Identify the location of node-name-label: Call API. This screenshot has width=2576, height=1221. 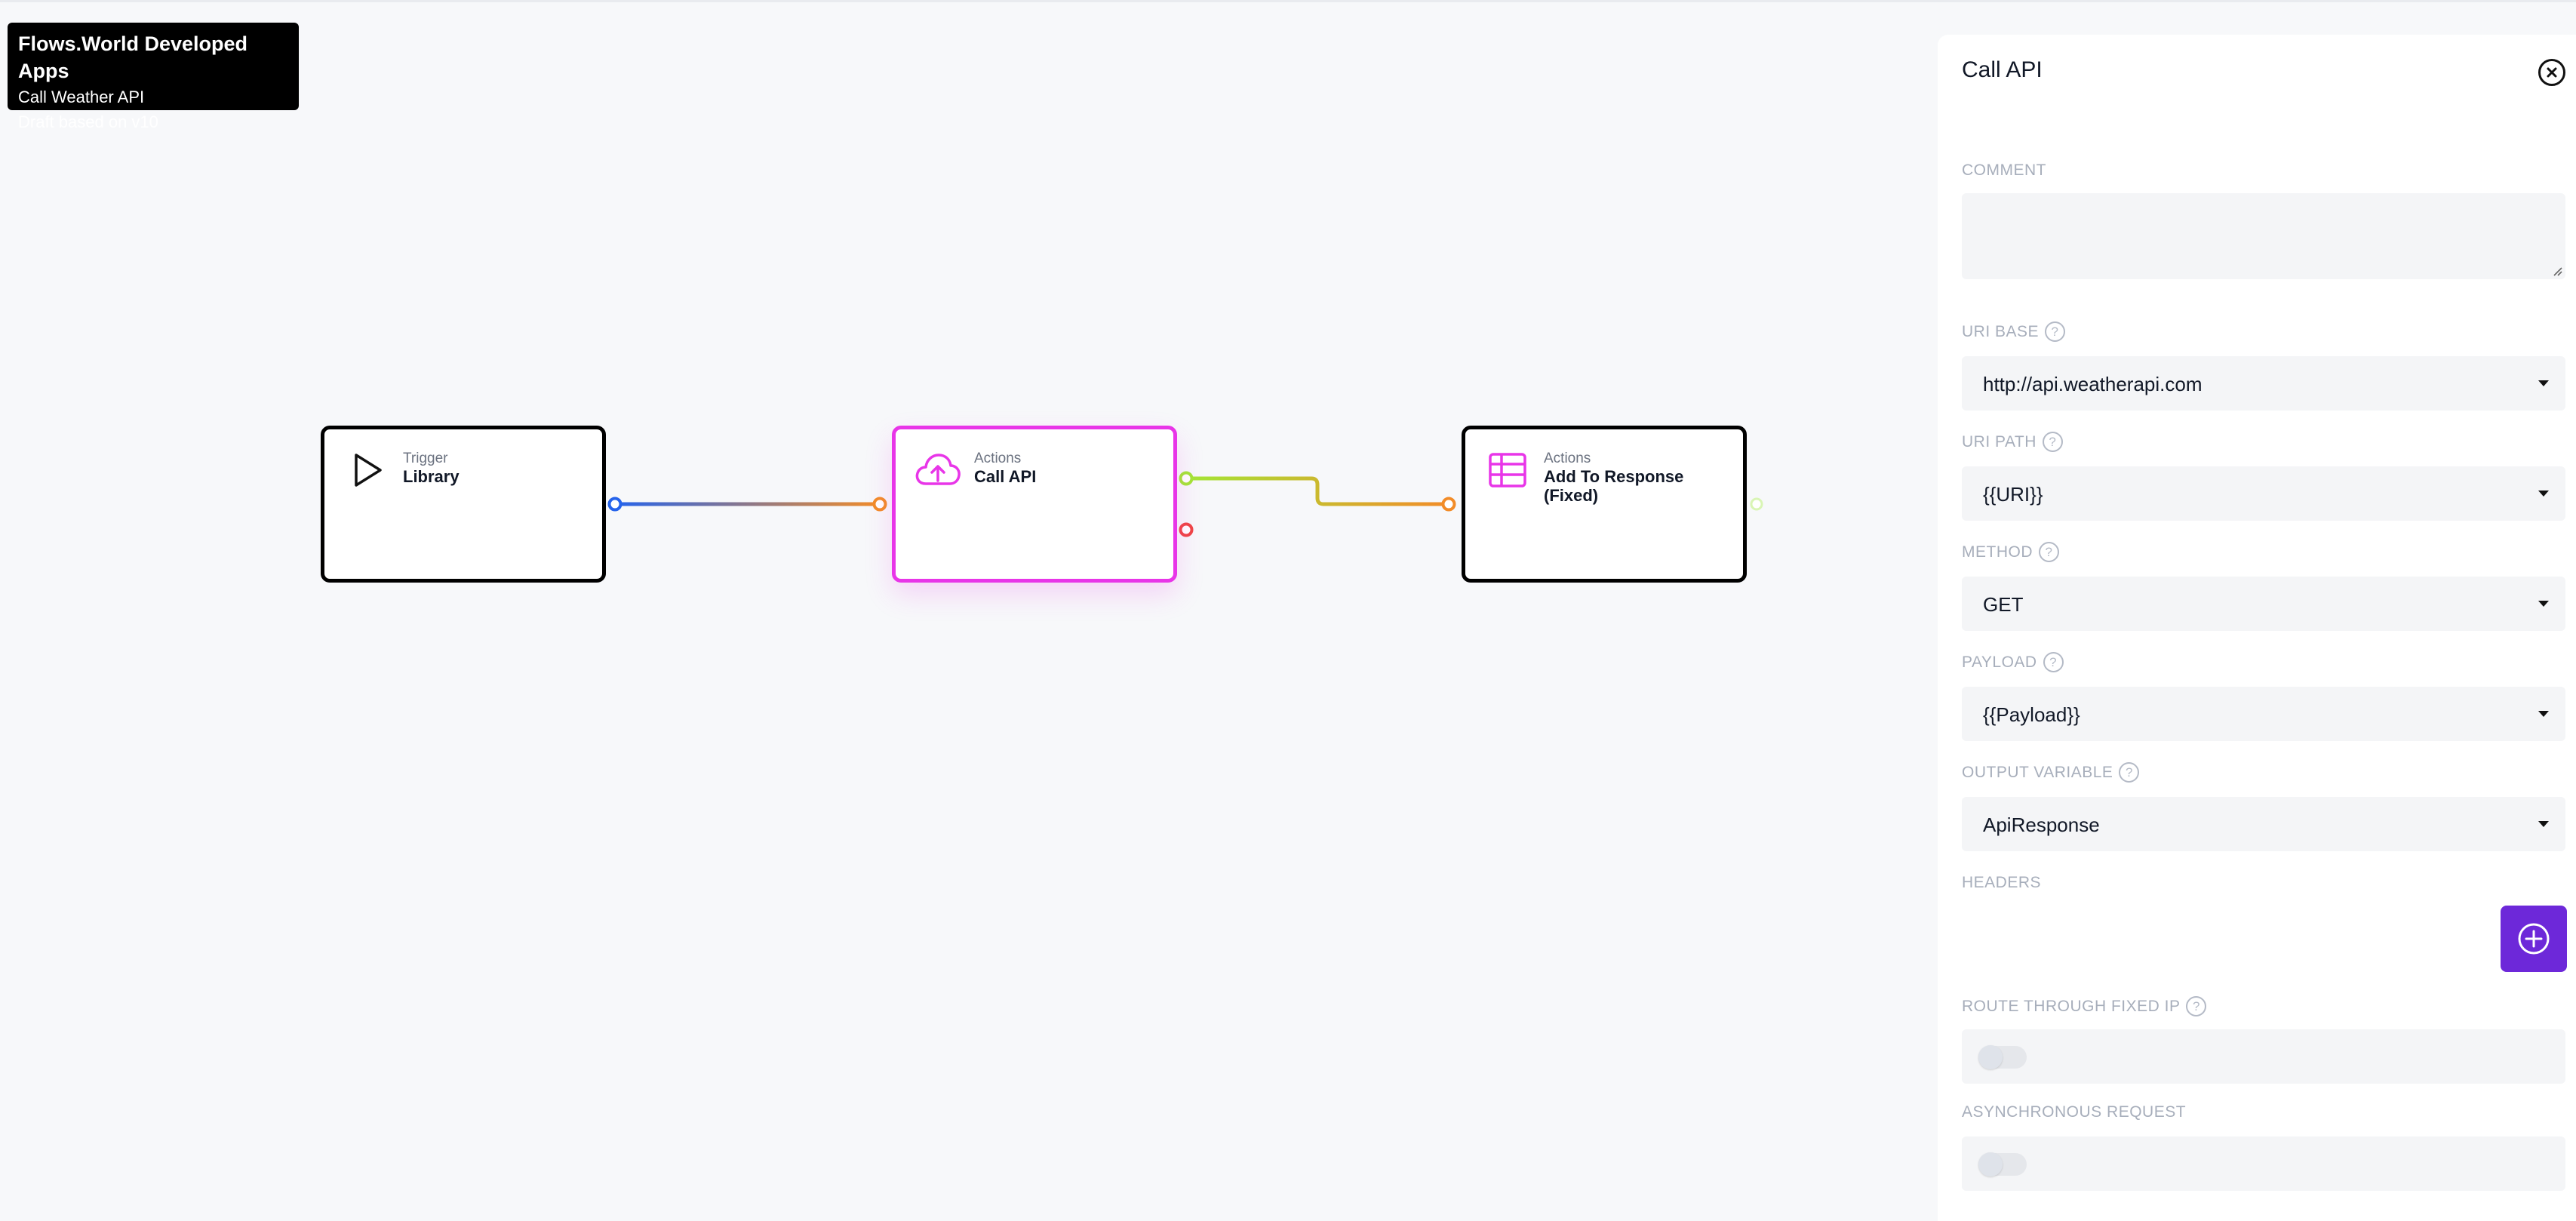
(1005, 476).